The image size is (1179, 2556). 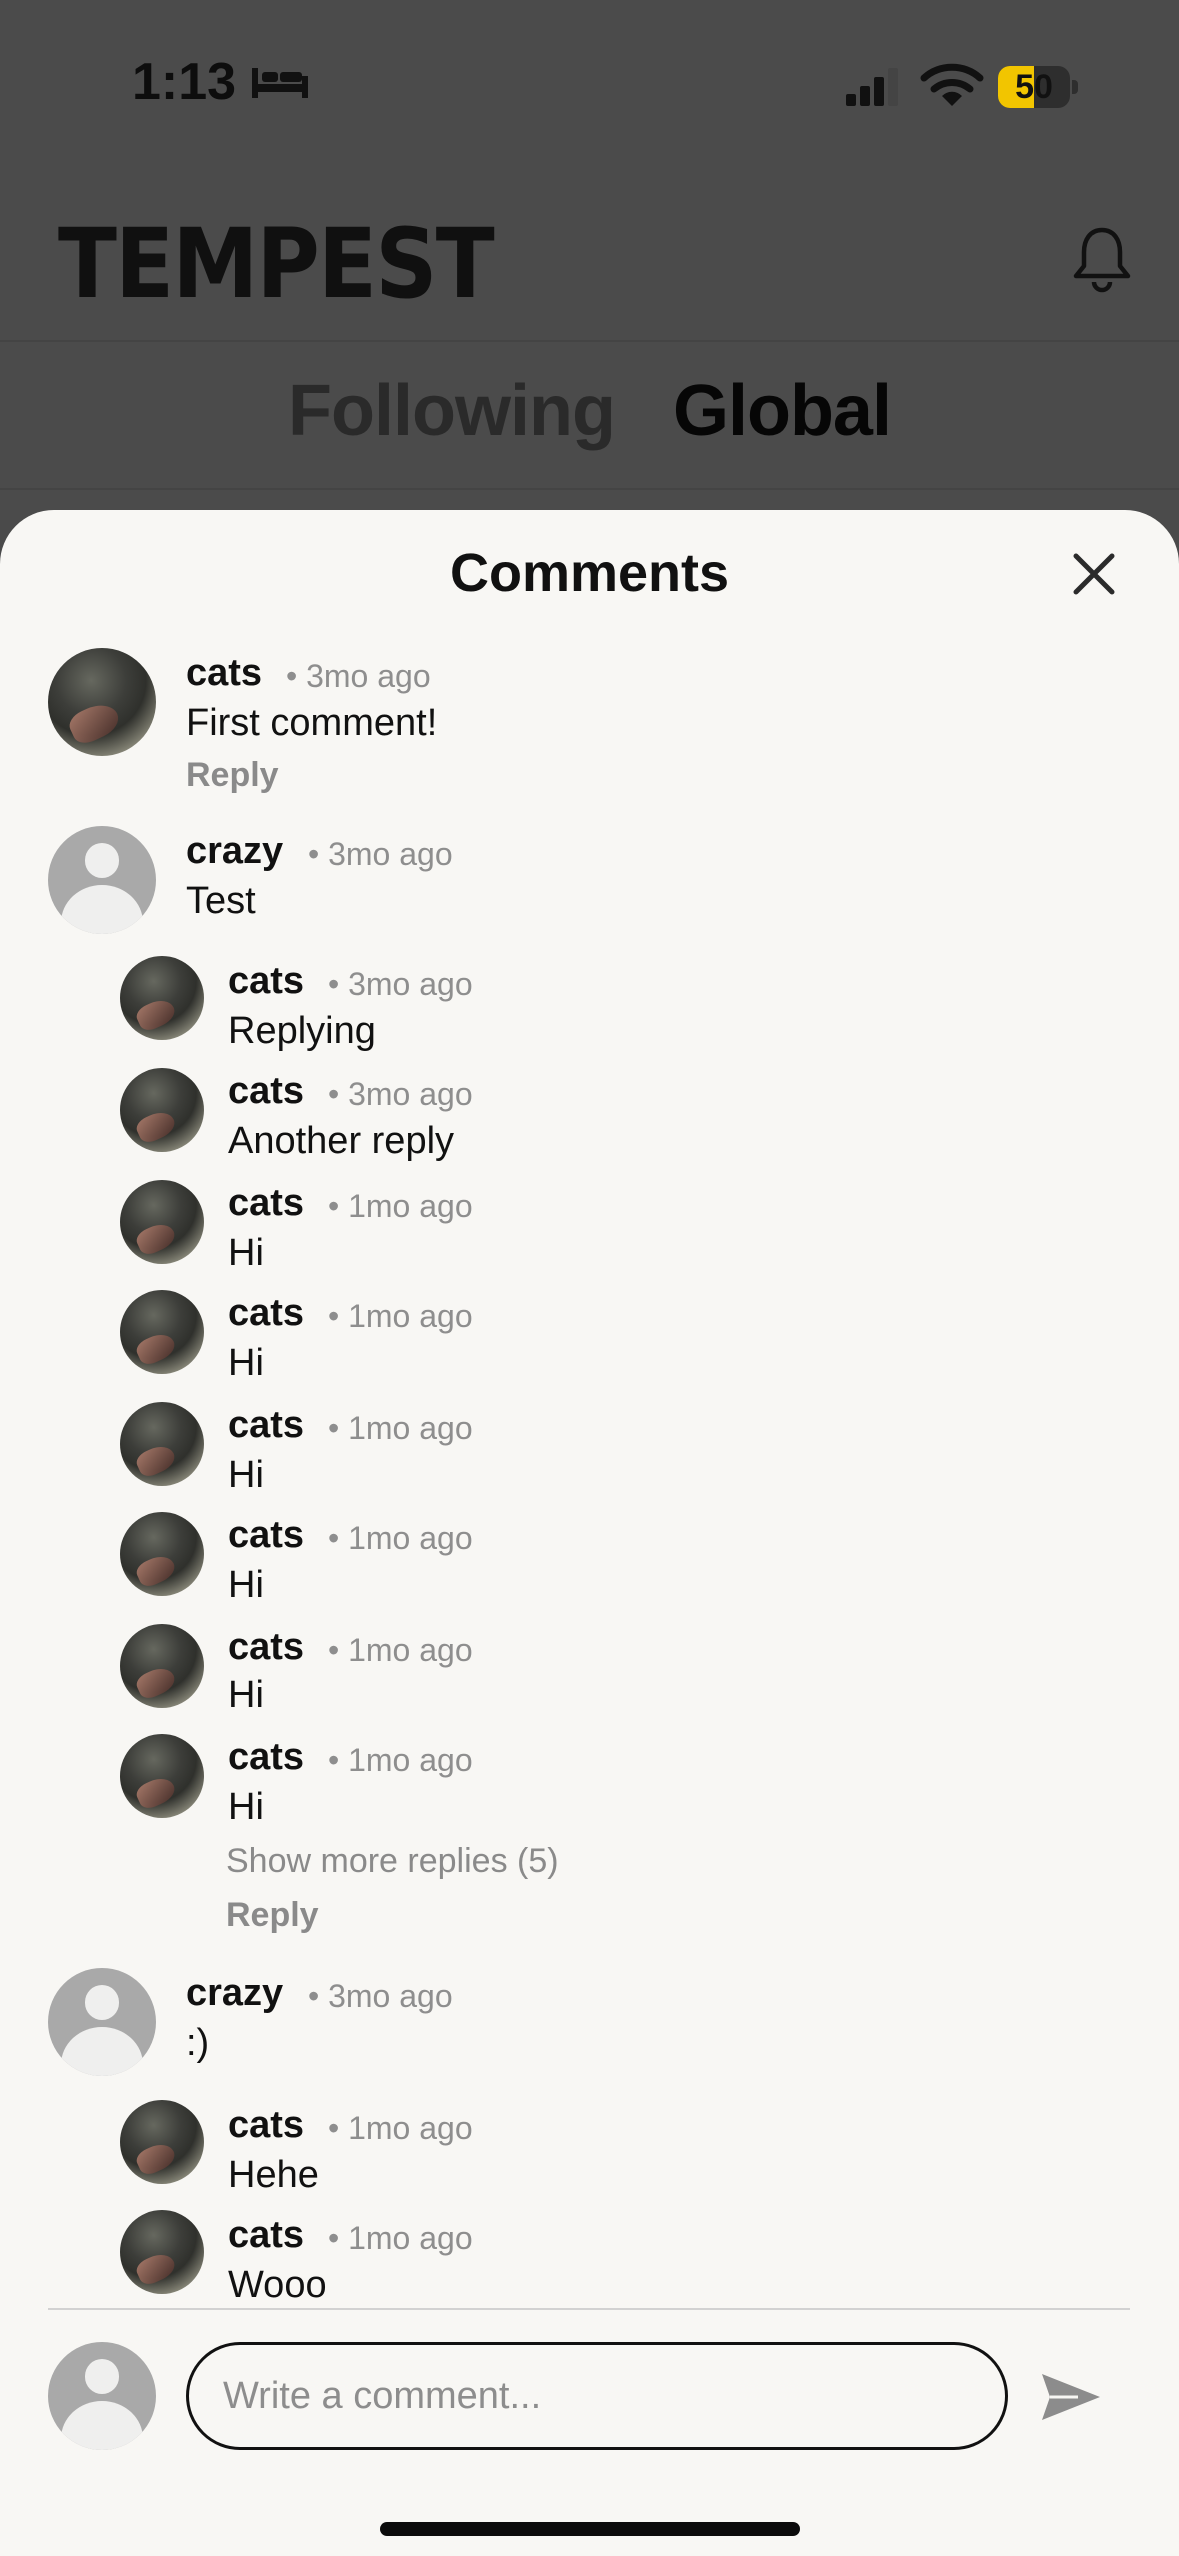 I want to click on show-more-replies-button: Show more replies (5), so click(x=392, y=1861).